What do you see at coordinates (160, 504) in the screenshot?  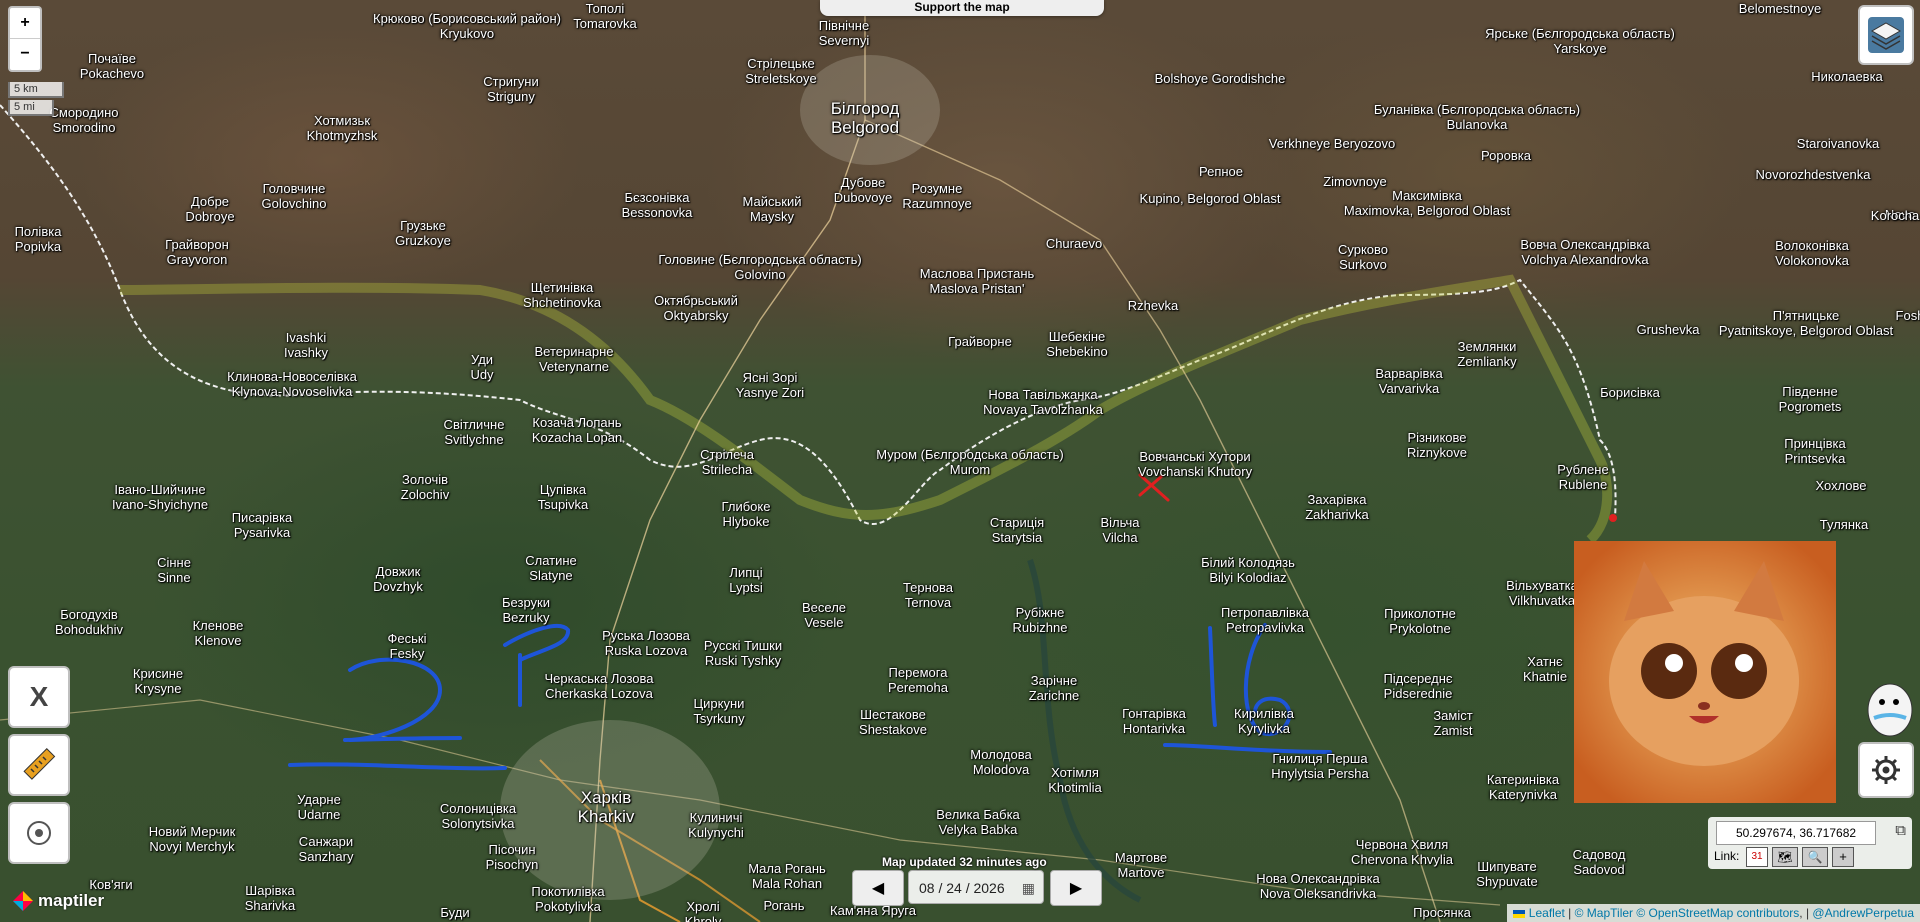 I see `place-name-en: Ivano-Shyichyne` at bounding box center [160, 504].